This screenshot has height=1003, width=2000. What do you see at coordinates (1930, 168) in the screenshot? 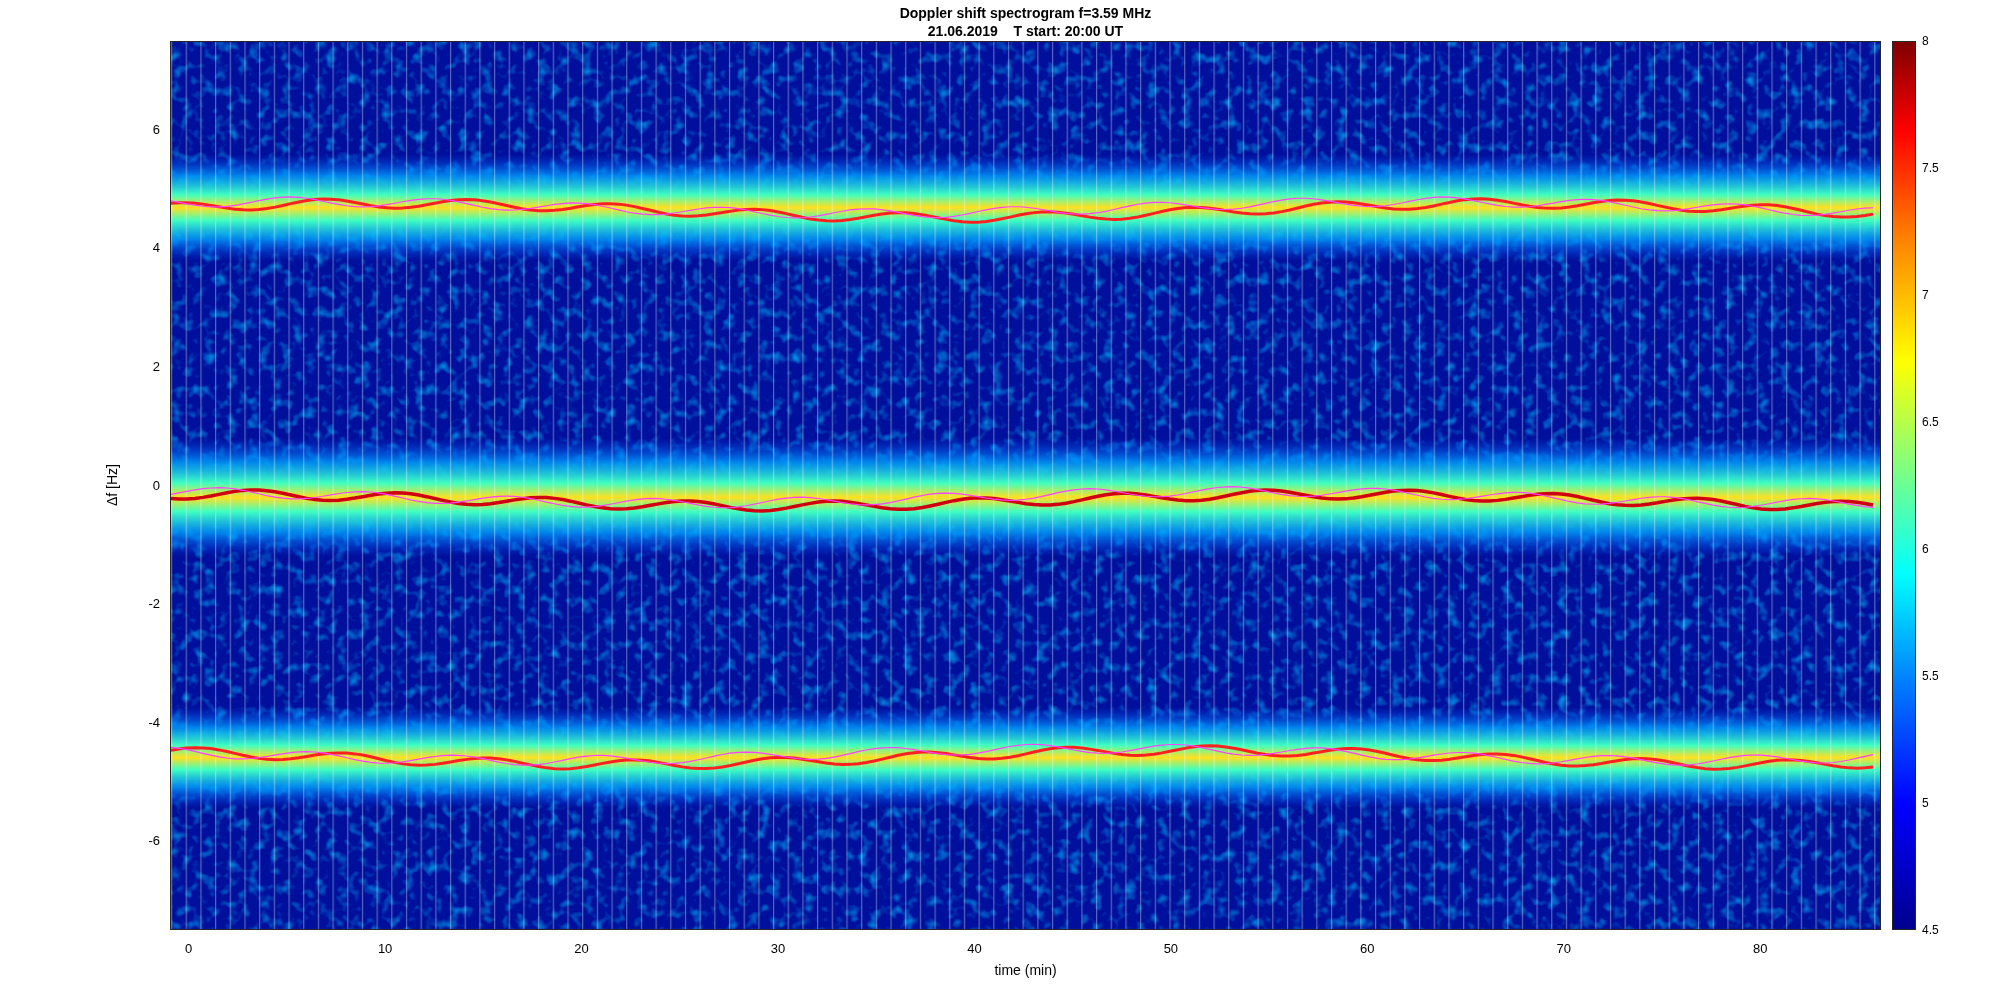
I see `colorbar-tick-label: 7.5` at bounding box center [1930, 168].